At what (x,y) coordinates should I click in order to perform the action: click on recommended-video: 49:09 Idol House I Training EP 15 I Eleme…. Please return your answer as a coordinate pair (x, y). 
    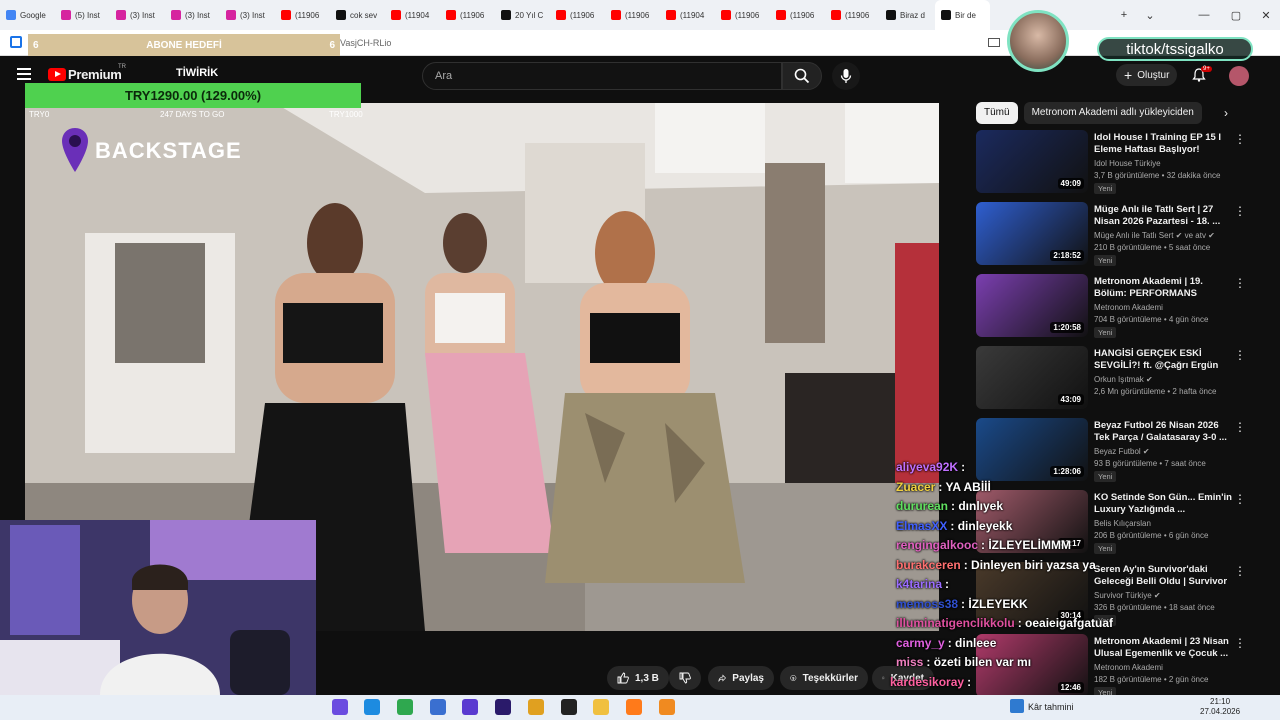
    Looking at the image, I should click on (1121, 163).